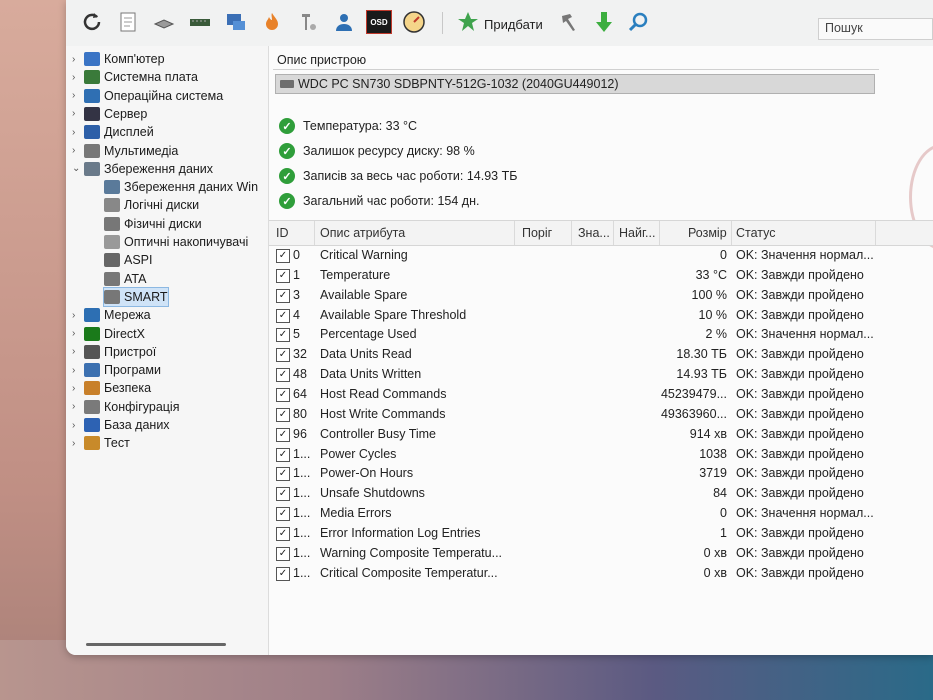 The width and height of the screenshot is (933, 700). What do you see at coordinates (101, 443) in the screenshot?
I see `sidebar-item-22: › Тест` at bounding box center [101, 443].